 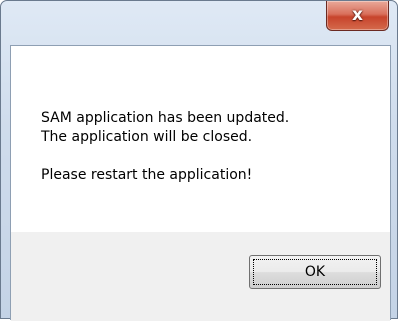 What do you see at coordinates (165, 118) in the screenshot?
I see `message-line-updated: SAM application has been updated.` at bounding box center [165, 118].